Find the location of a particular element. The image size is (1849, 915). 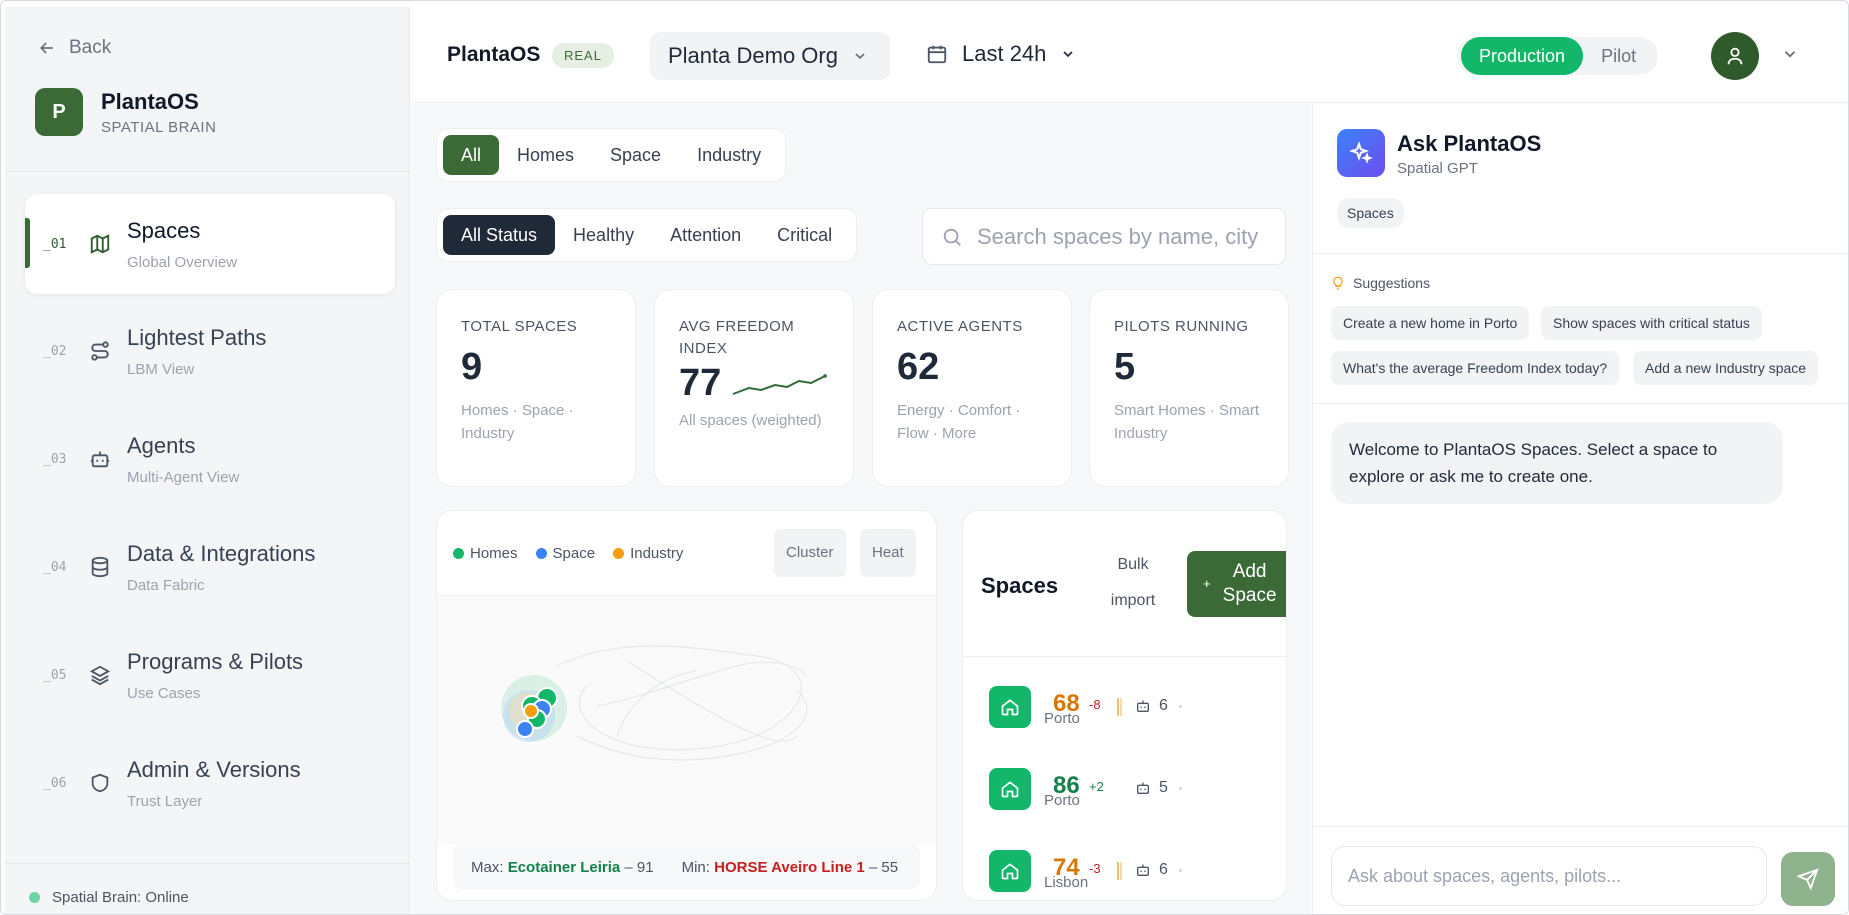

sidebar-item-programs-pilots: _05 Programs & Pilots Use Cases is located at coordinates (210, 675).